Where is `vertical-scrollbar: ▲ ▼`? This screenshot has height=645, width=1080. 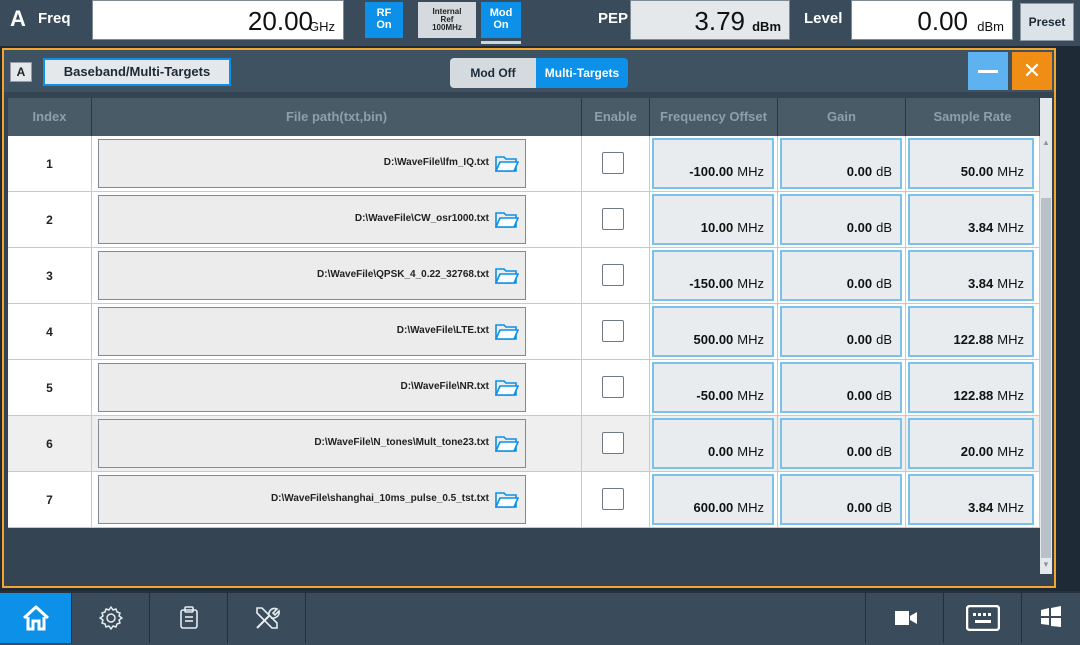
vertical-scrollbar: ▲ ▼ is located at coordinates (1046, 336).